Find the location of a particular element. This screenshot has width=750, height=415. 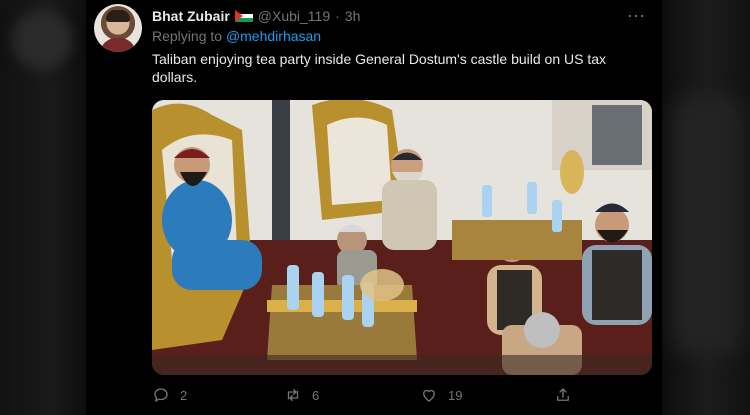

tweet-header: Bhat Zubair @Xubi_119 · 3h is located at coordinates (256, 16).